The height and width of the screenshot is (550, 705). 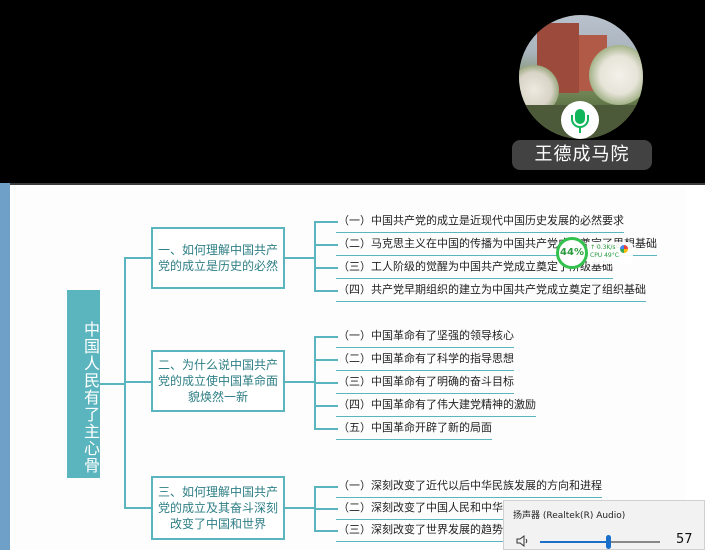 What do you see at coordinates (616, 75) in the screenshot?
I see `video-tree` at bounding box center [616, 75].